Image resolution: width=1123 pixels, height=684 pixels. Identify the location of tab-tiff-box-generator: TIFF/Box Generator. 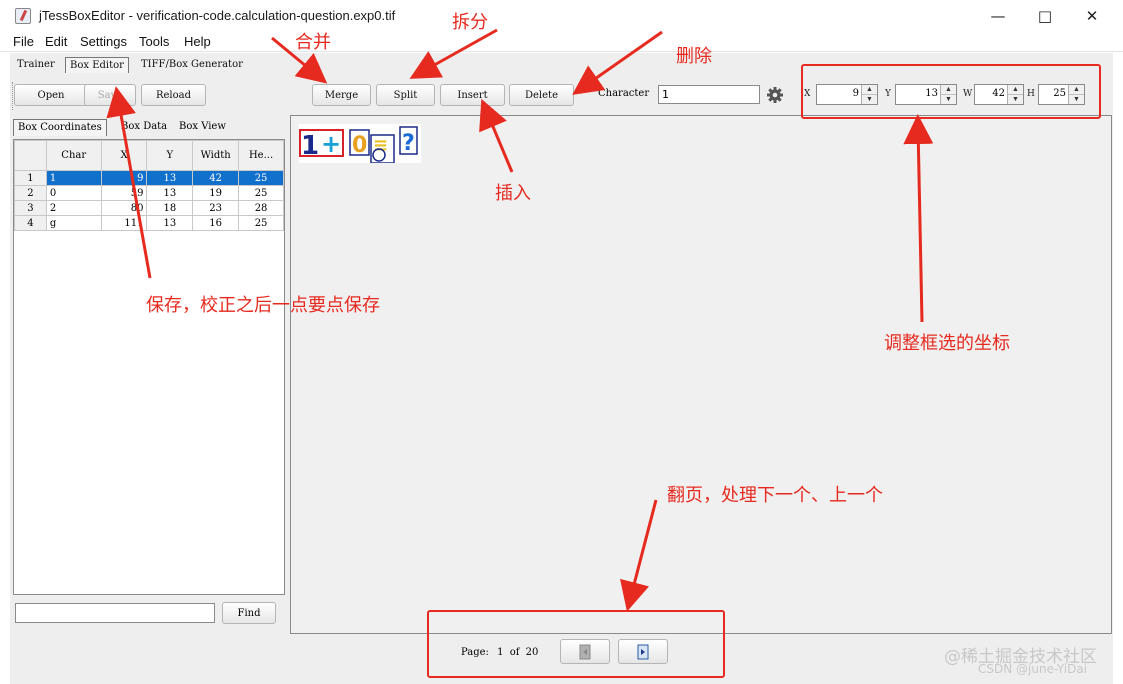
(192, 65).